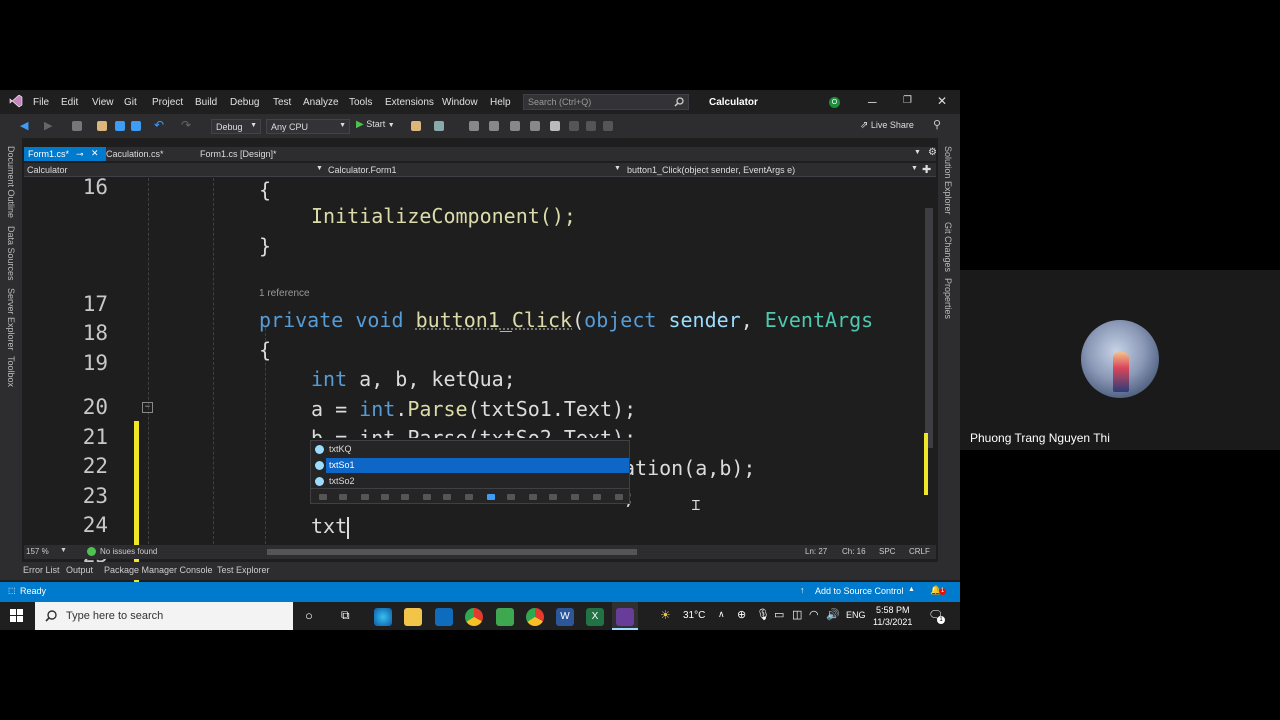 Image resolution: width=1280 pixels, height=720 pixels. I want to click on horizontal-scrollbar-thumb, so click(452, 552).